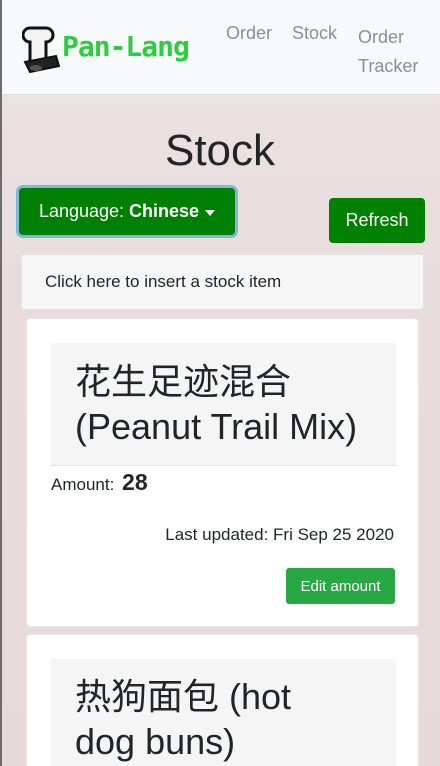 This screenshot has width=440, height=766. What do you see at coordinates (163, 281) in the screenshot?
I see `insert-stock-item-label: Click here to insert a stock item` at bounding box center [163, 281].